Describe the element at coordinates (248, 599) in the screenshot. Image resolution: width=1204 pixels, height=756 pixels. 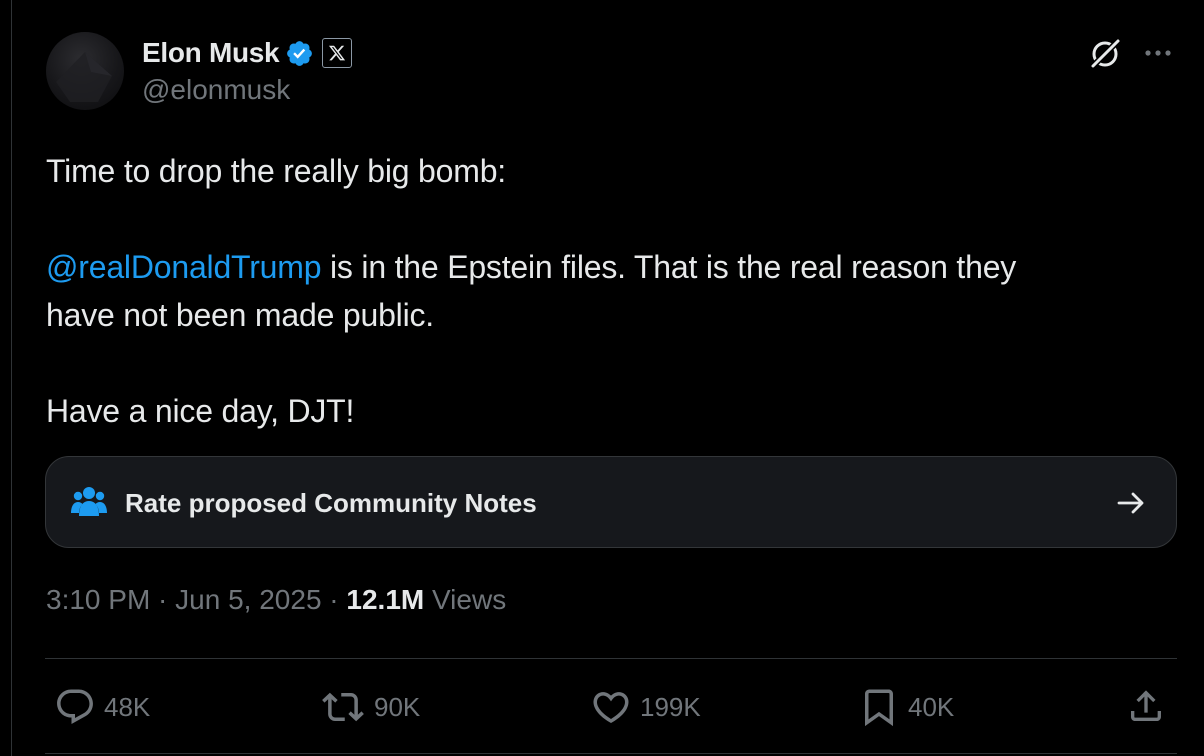
I see `tweet-date: Jun 5, 2025` at that location.